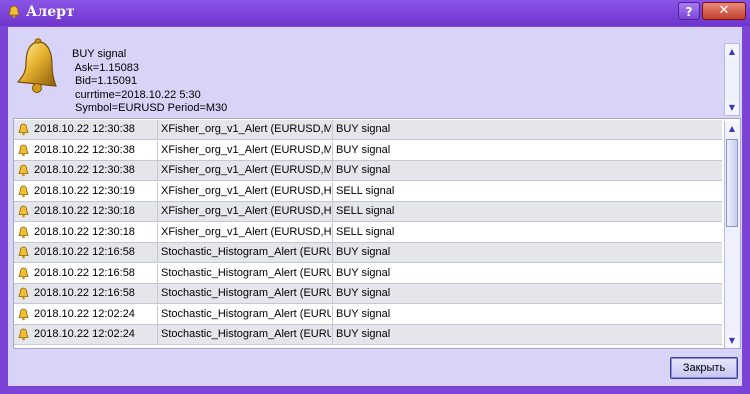 The width and height of the screenshot is (750, 394). I want to click on scroll-thumb, so click(732, 183).